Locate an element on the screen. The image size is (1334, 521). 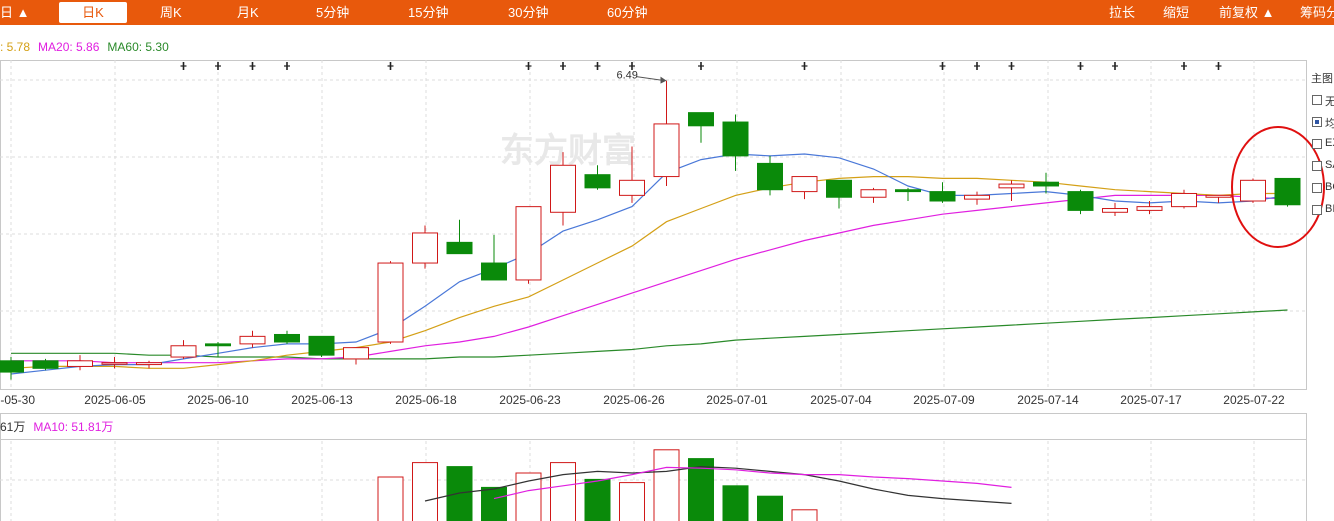
vol-ma5-line is located at coordinates (718, 484).